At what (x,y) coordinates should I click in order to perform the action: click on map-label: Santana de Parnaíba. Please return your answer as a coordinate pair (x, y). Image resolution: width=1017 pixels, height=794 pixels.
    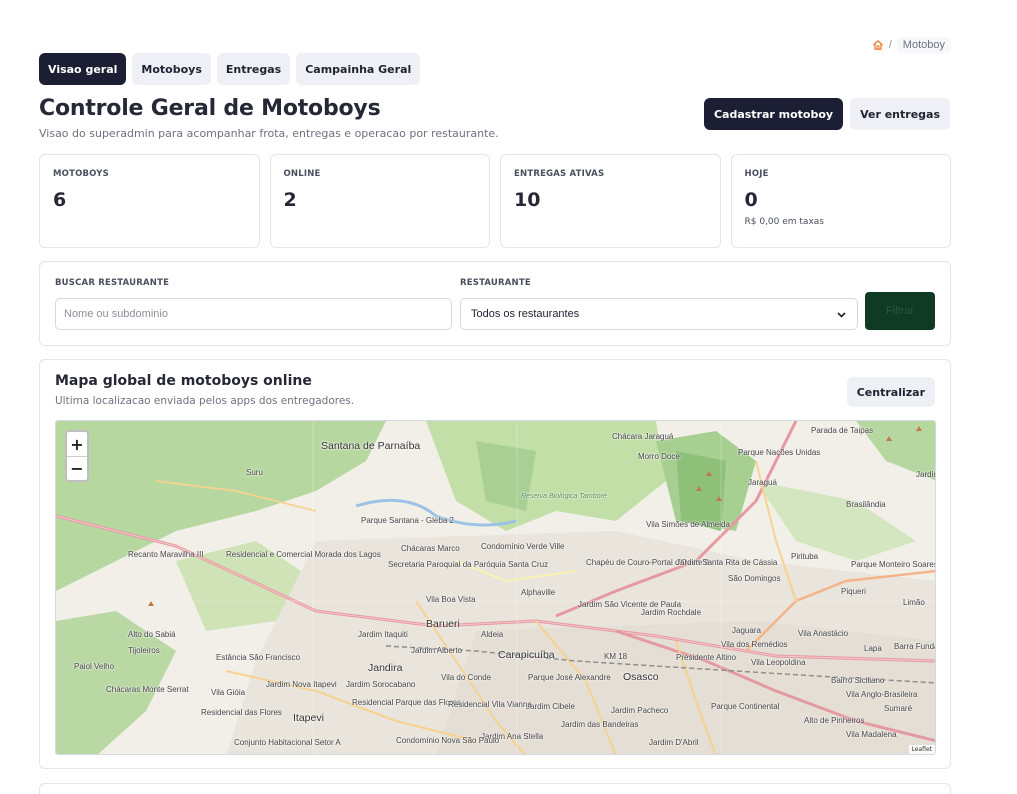
    Looking at the image, I should click on (371, 446).